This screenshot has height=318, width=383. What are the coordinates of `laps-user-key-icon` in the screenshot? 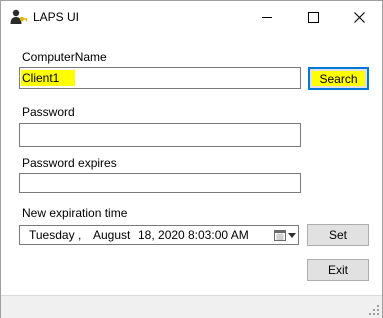 It's located at (19, 16).